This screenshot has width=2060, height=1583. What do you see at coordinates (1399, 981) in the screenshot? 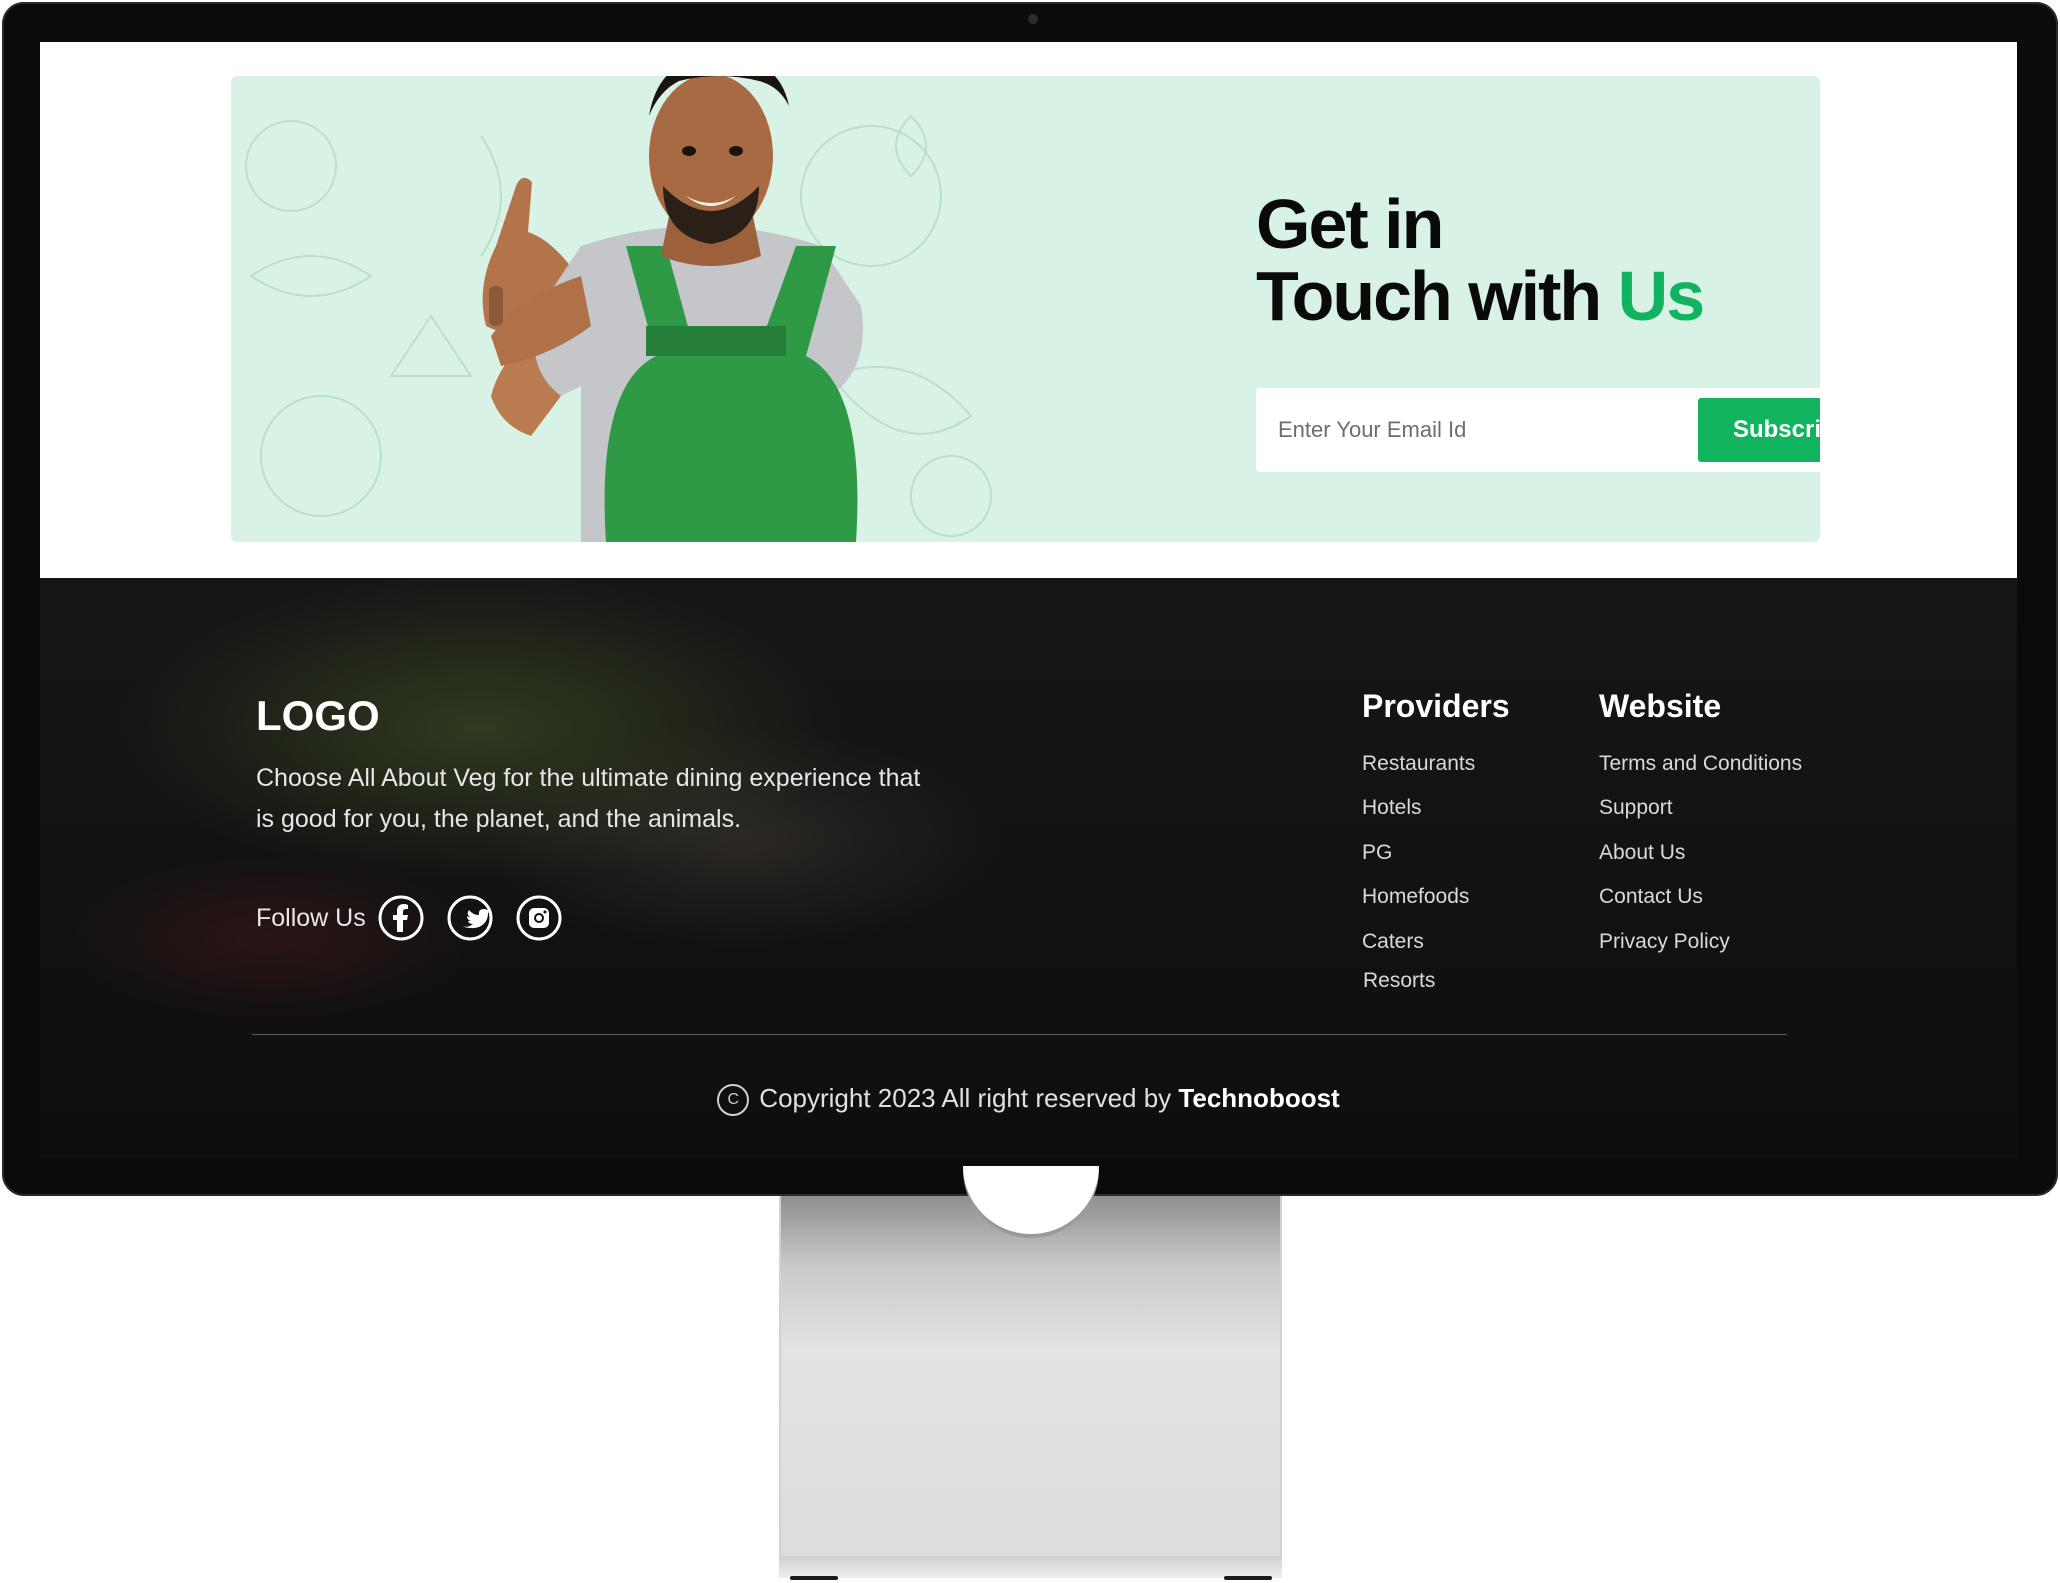
I see `footer-link-resorts: Resorts` at bounding box center [1399, 981].